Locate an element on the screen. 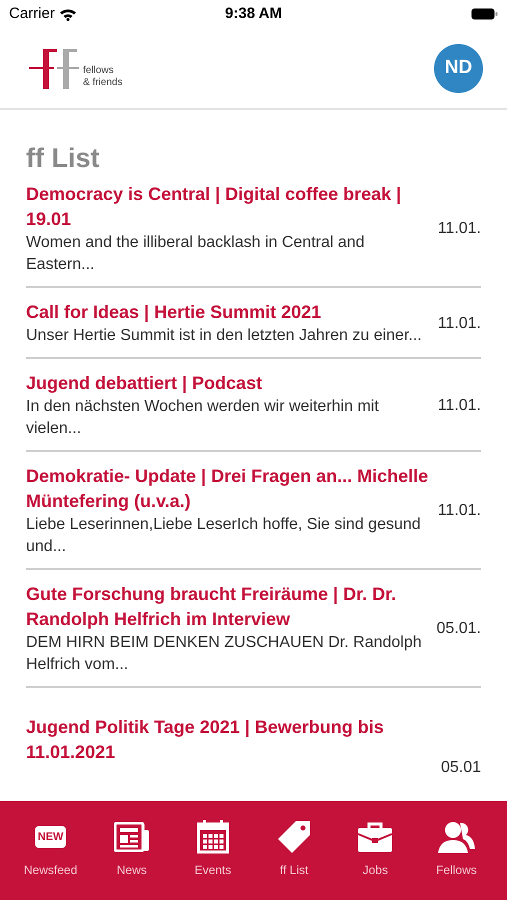  people-icon is located at coordinates (456, 837).